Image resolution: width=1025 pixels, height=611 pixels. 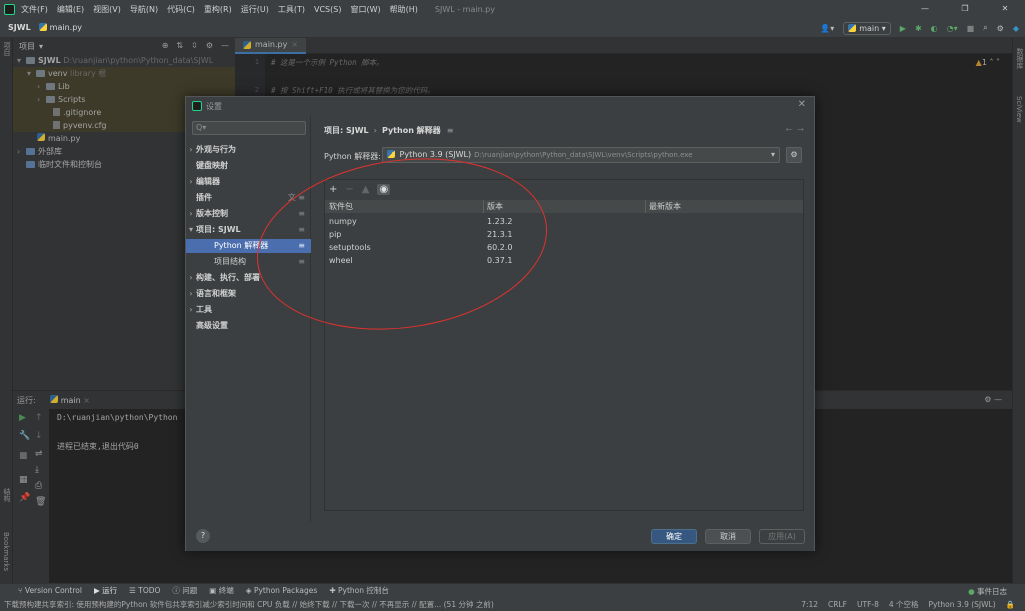 What do you see at coordinates (216, 149) in the screenshot?
I see `nav-label: 外观与行为` at bounding box center [216, 149].